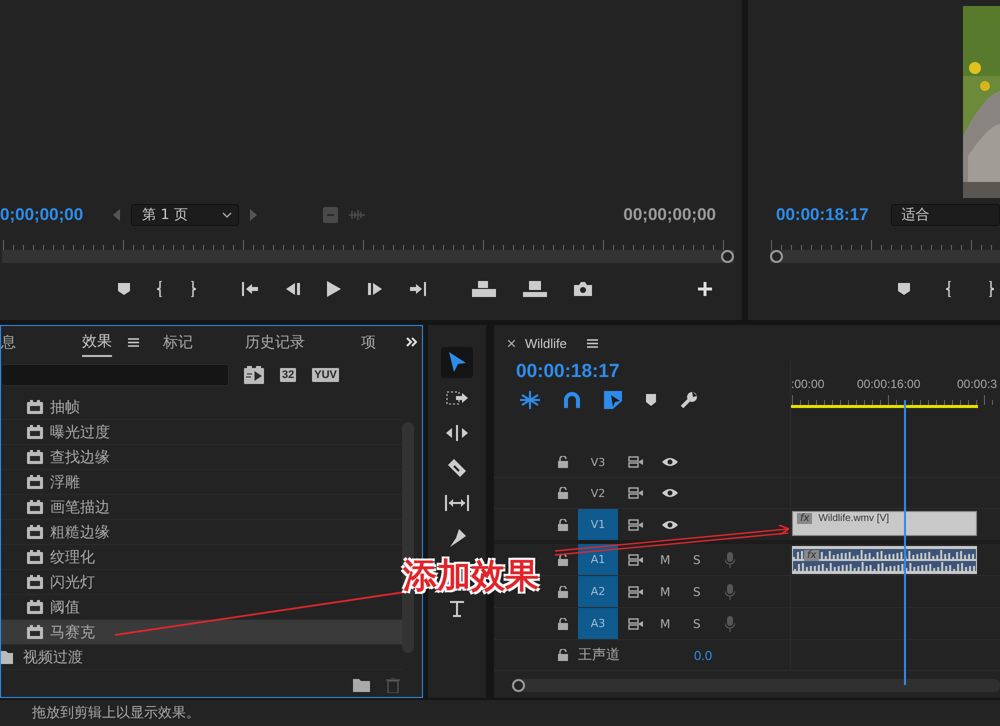 This screenshot has width=1000, height=726. I want to click on more-icon, so click(412, 342).